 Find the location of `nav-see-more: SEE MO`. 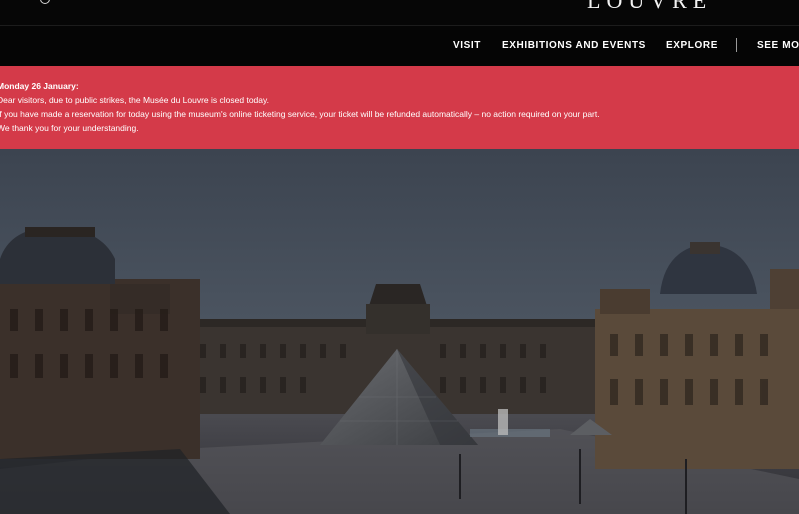

nav-see-more: SEE MO is located at coordinates (778, 45).